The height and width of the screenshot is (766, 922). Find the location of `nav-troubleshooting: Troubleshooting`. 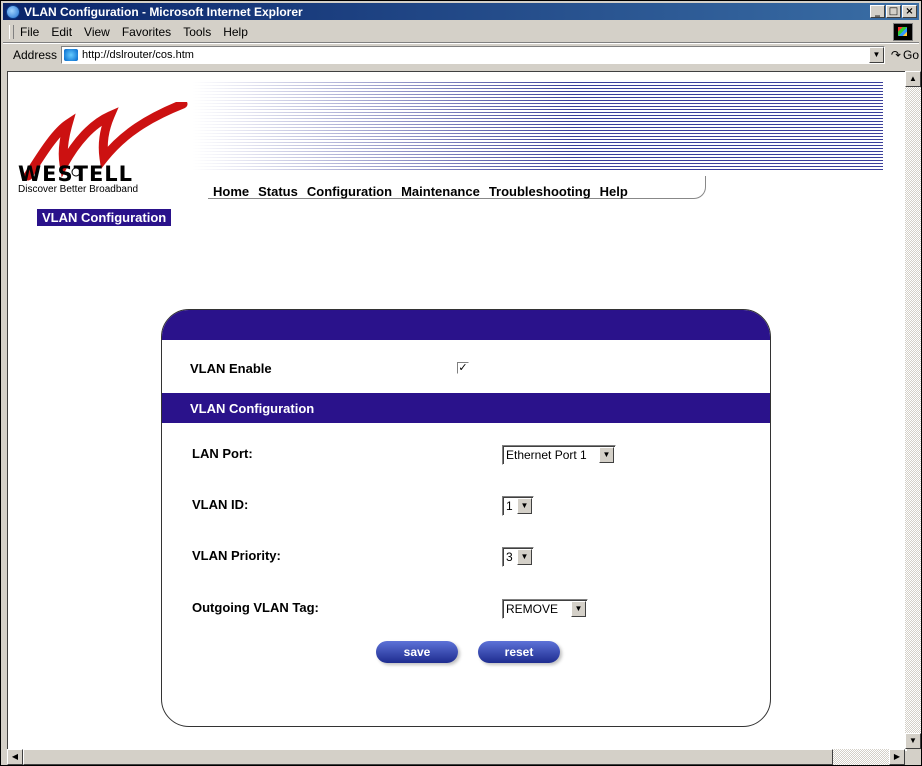

nav-troubleshooting: Troubleshooting is located at coordinates (540, 191).